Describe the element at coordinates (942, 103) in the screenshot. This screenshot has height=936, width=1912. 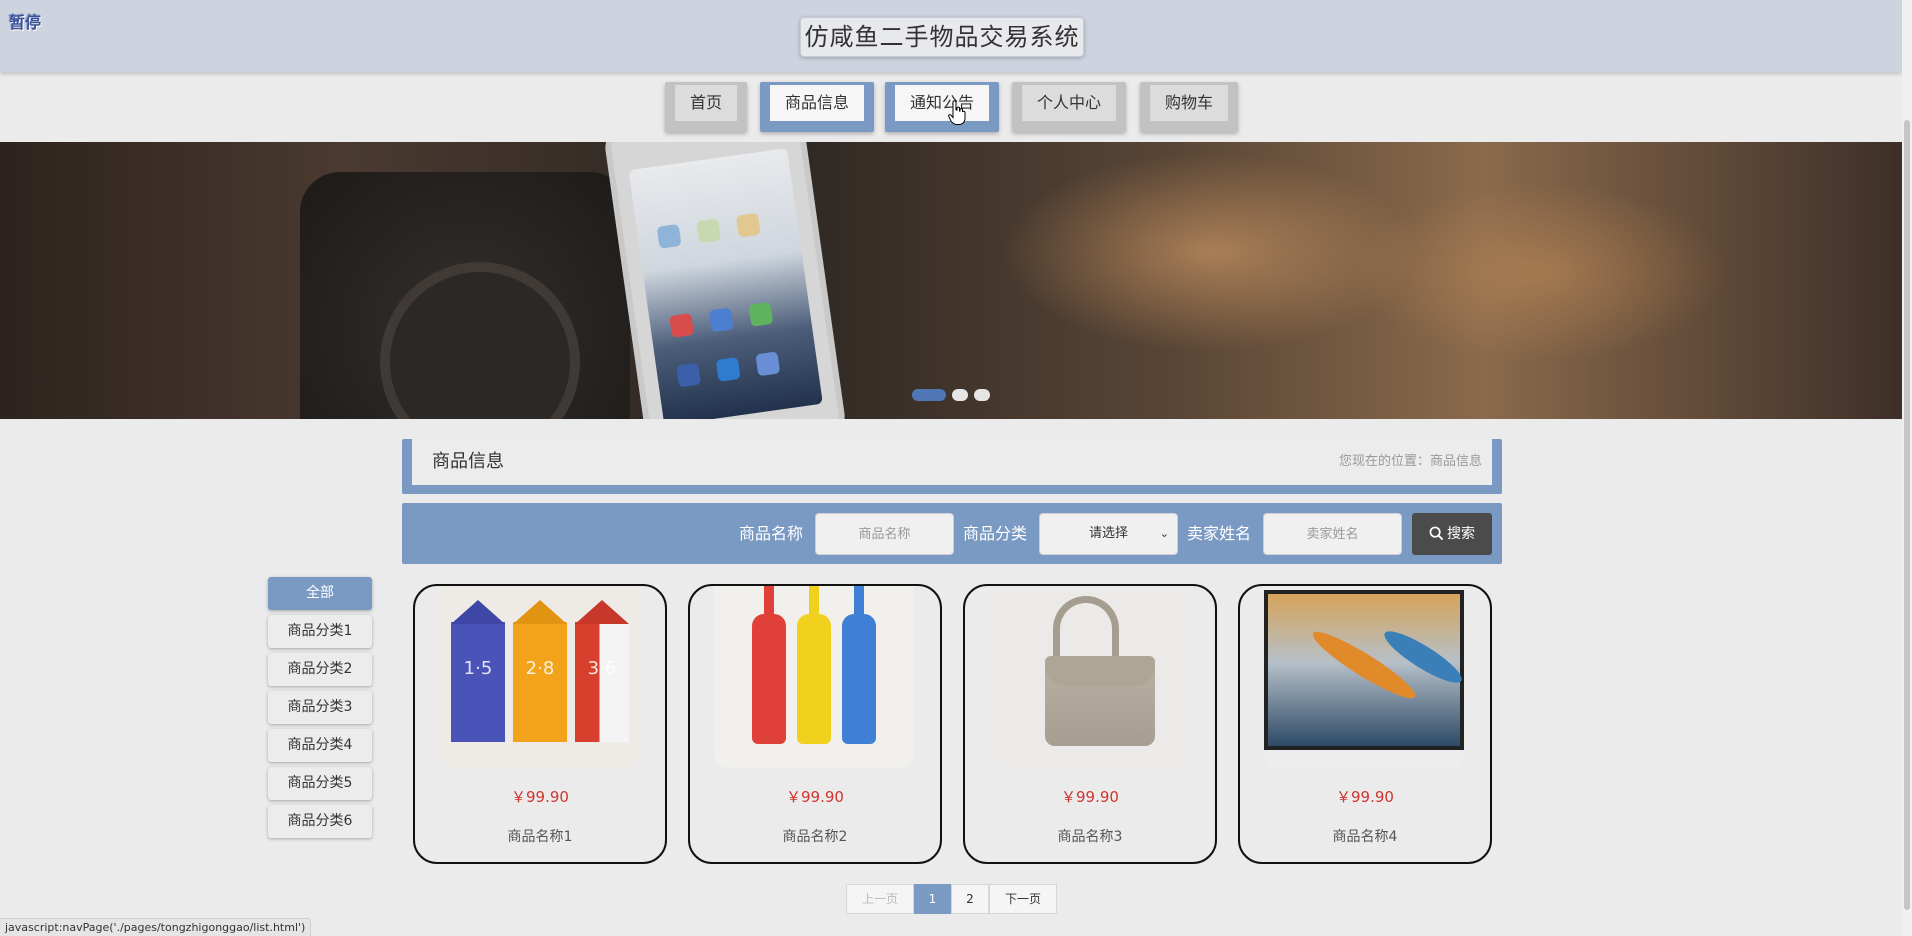
I see `nav-notices-label: 通知公告` at that location.